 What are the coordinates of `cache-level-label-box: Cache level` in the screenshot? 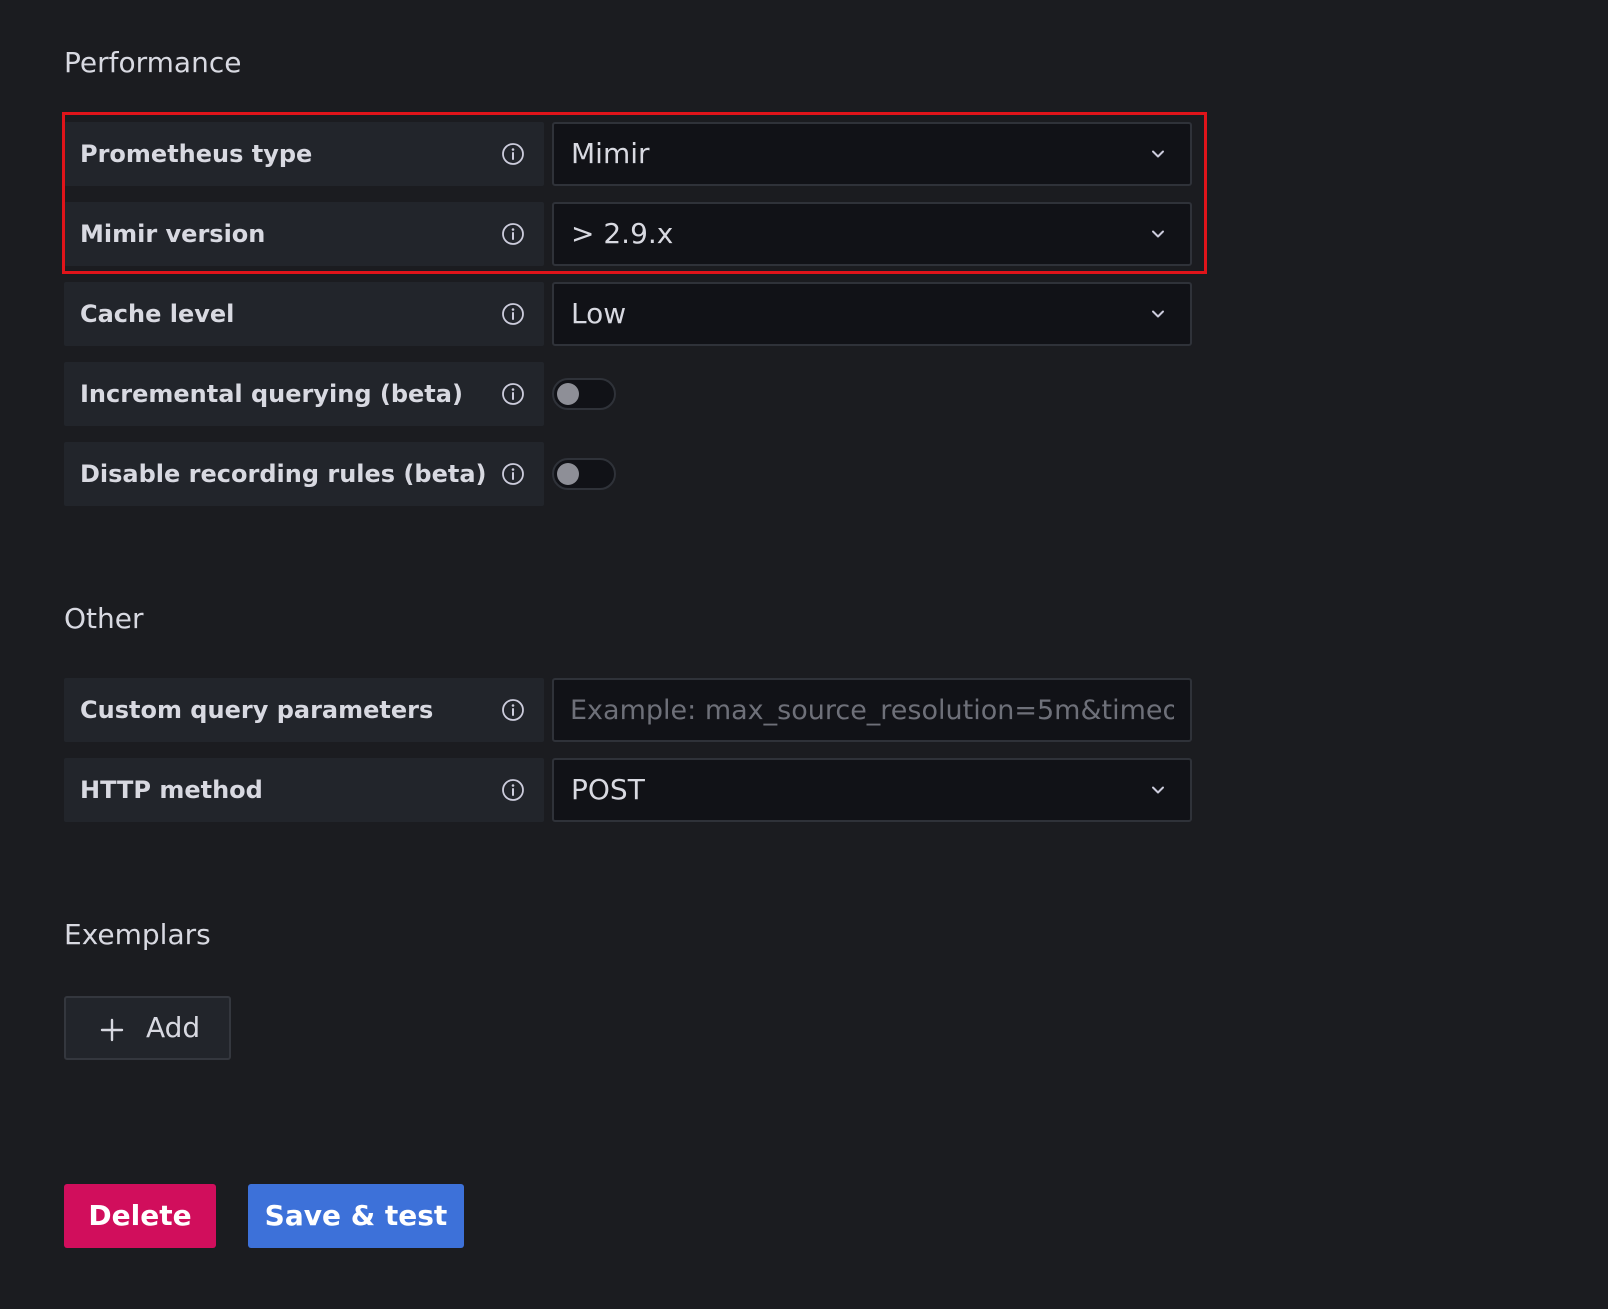 It's located at (304, 314).